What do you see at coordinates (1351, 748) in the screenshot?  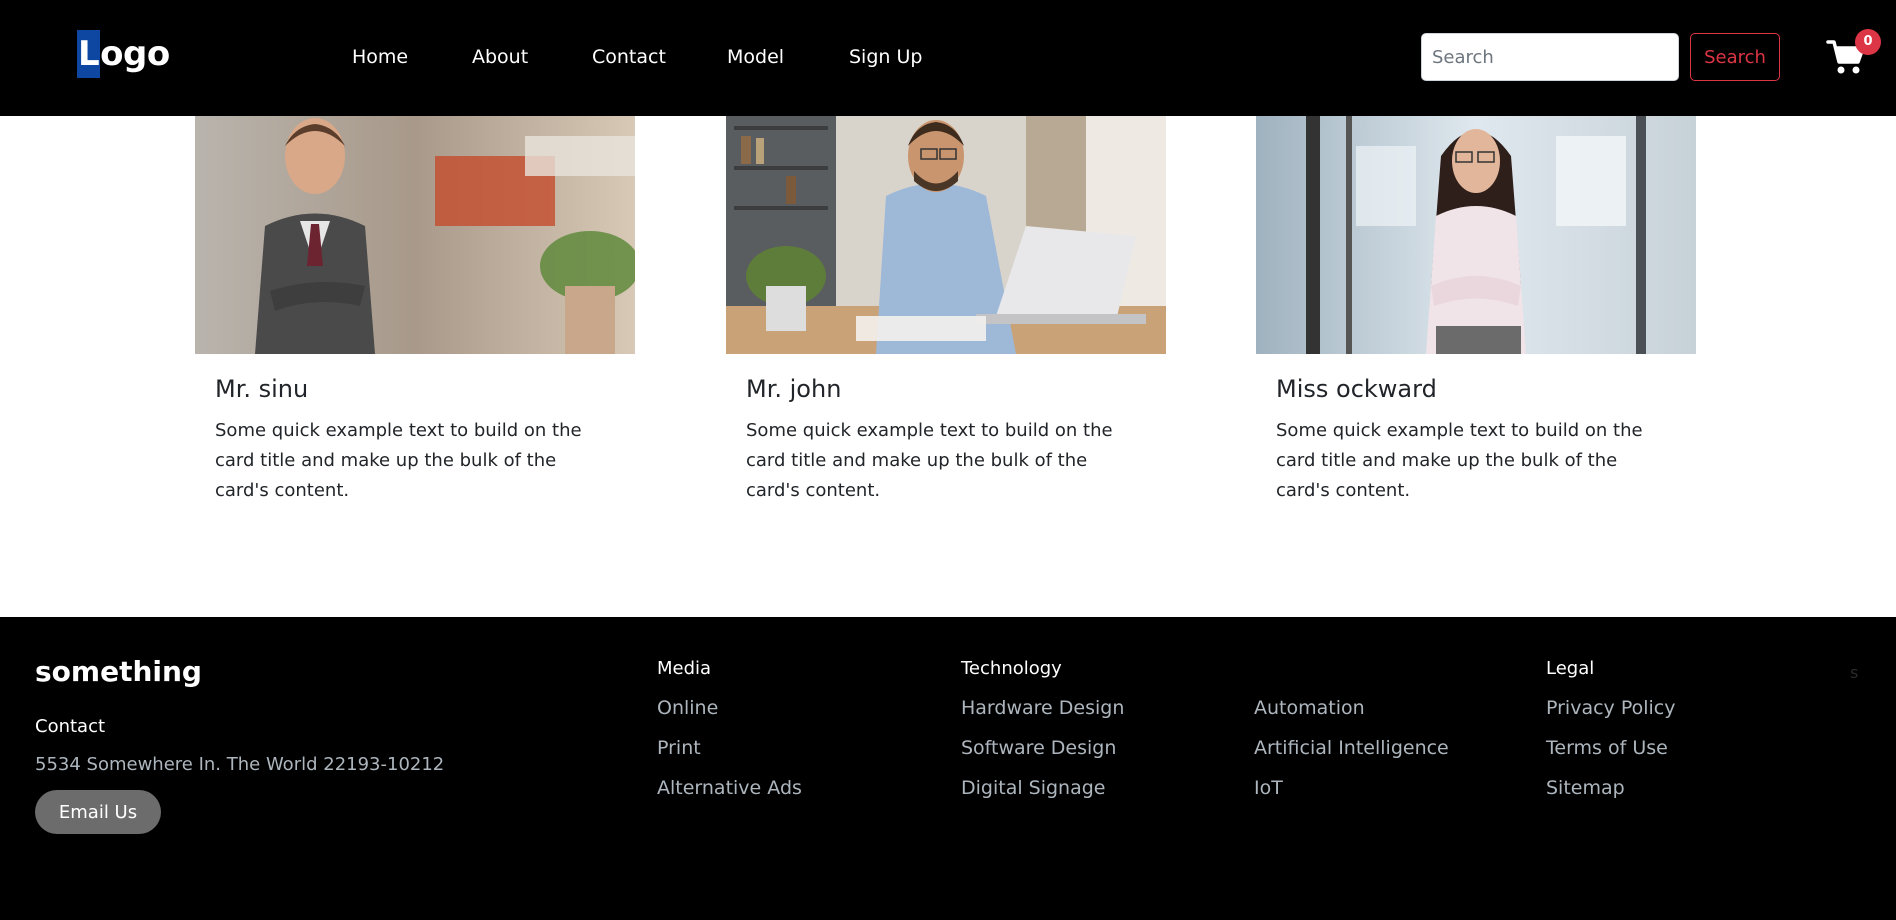 I see `link-artificial-intelligence: Artificial Intelligence` at bounding box center [1351, 748].